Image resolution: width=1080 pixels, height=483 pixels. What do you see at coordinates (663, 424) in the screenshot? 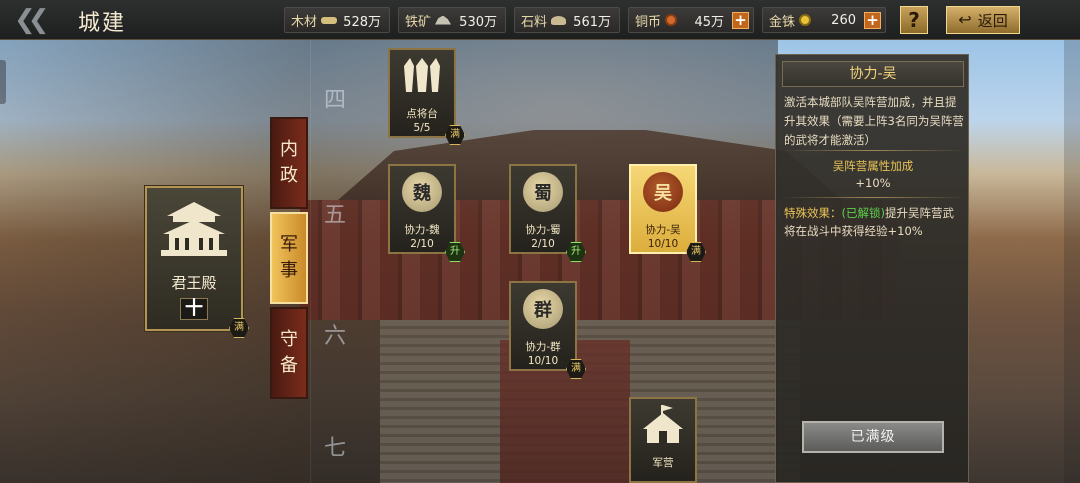
I see `tent-icon` at bounding box center [663, 424].